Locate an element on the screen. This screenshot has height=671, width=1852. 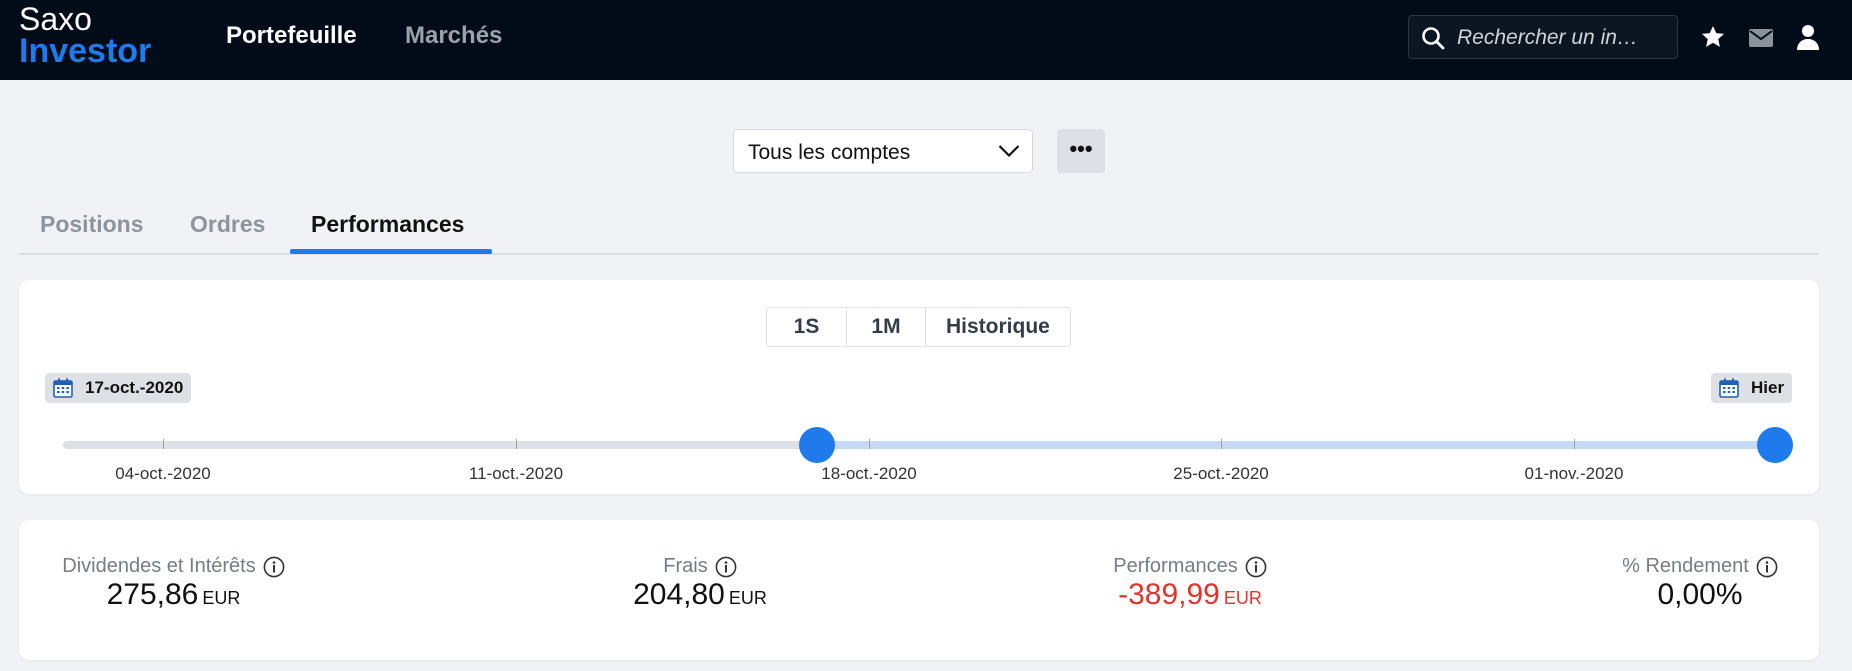
metric-label: Performances is located at coordinates (1175, 566).